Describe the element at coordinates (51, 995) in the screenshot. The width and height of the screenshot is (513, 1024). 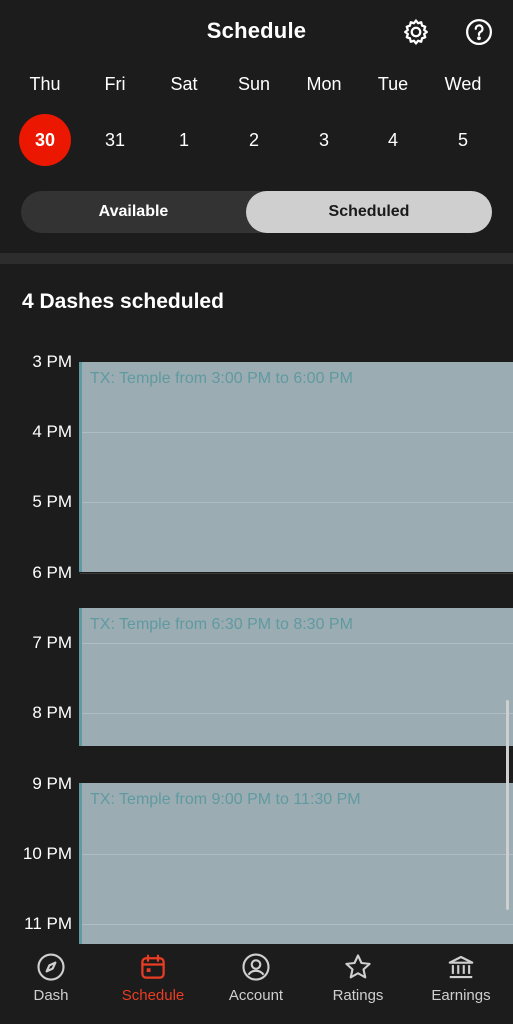
I see `tab-label: Dash` at that location.